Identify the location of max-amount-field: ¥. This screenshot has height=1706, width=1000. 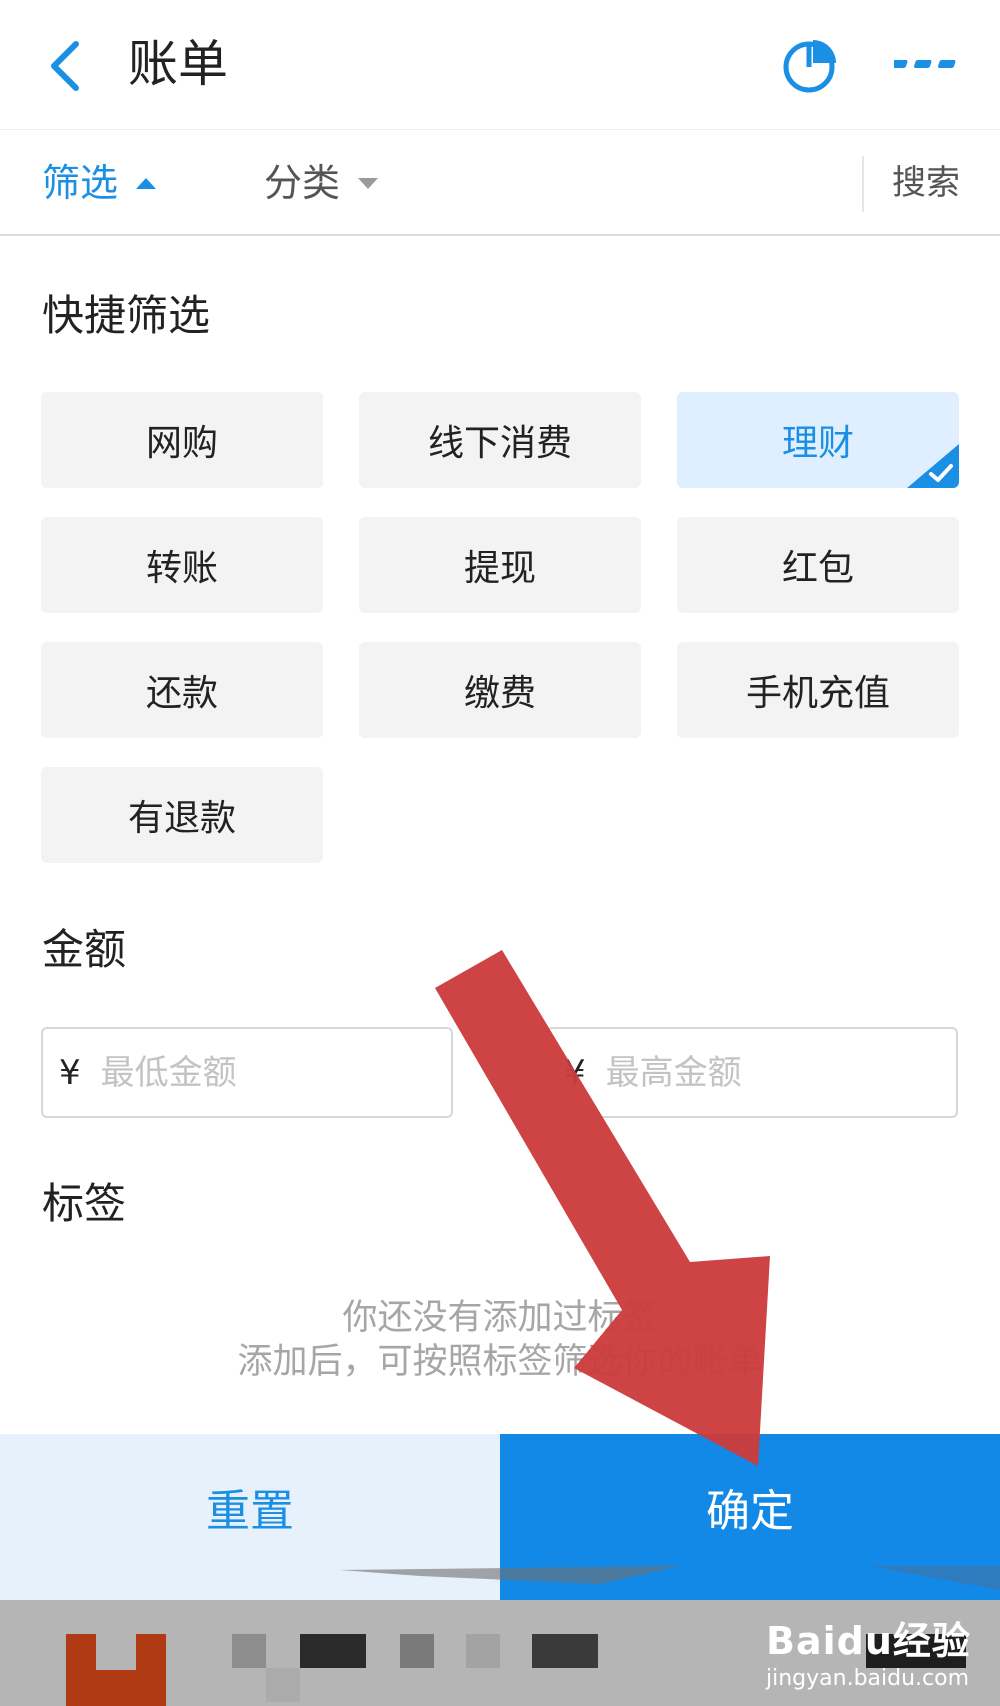
(752, 1072).